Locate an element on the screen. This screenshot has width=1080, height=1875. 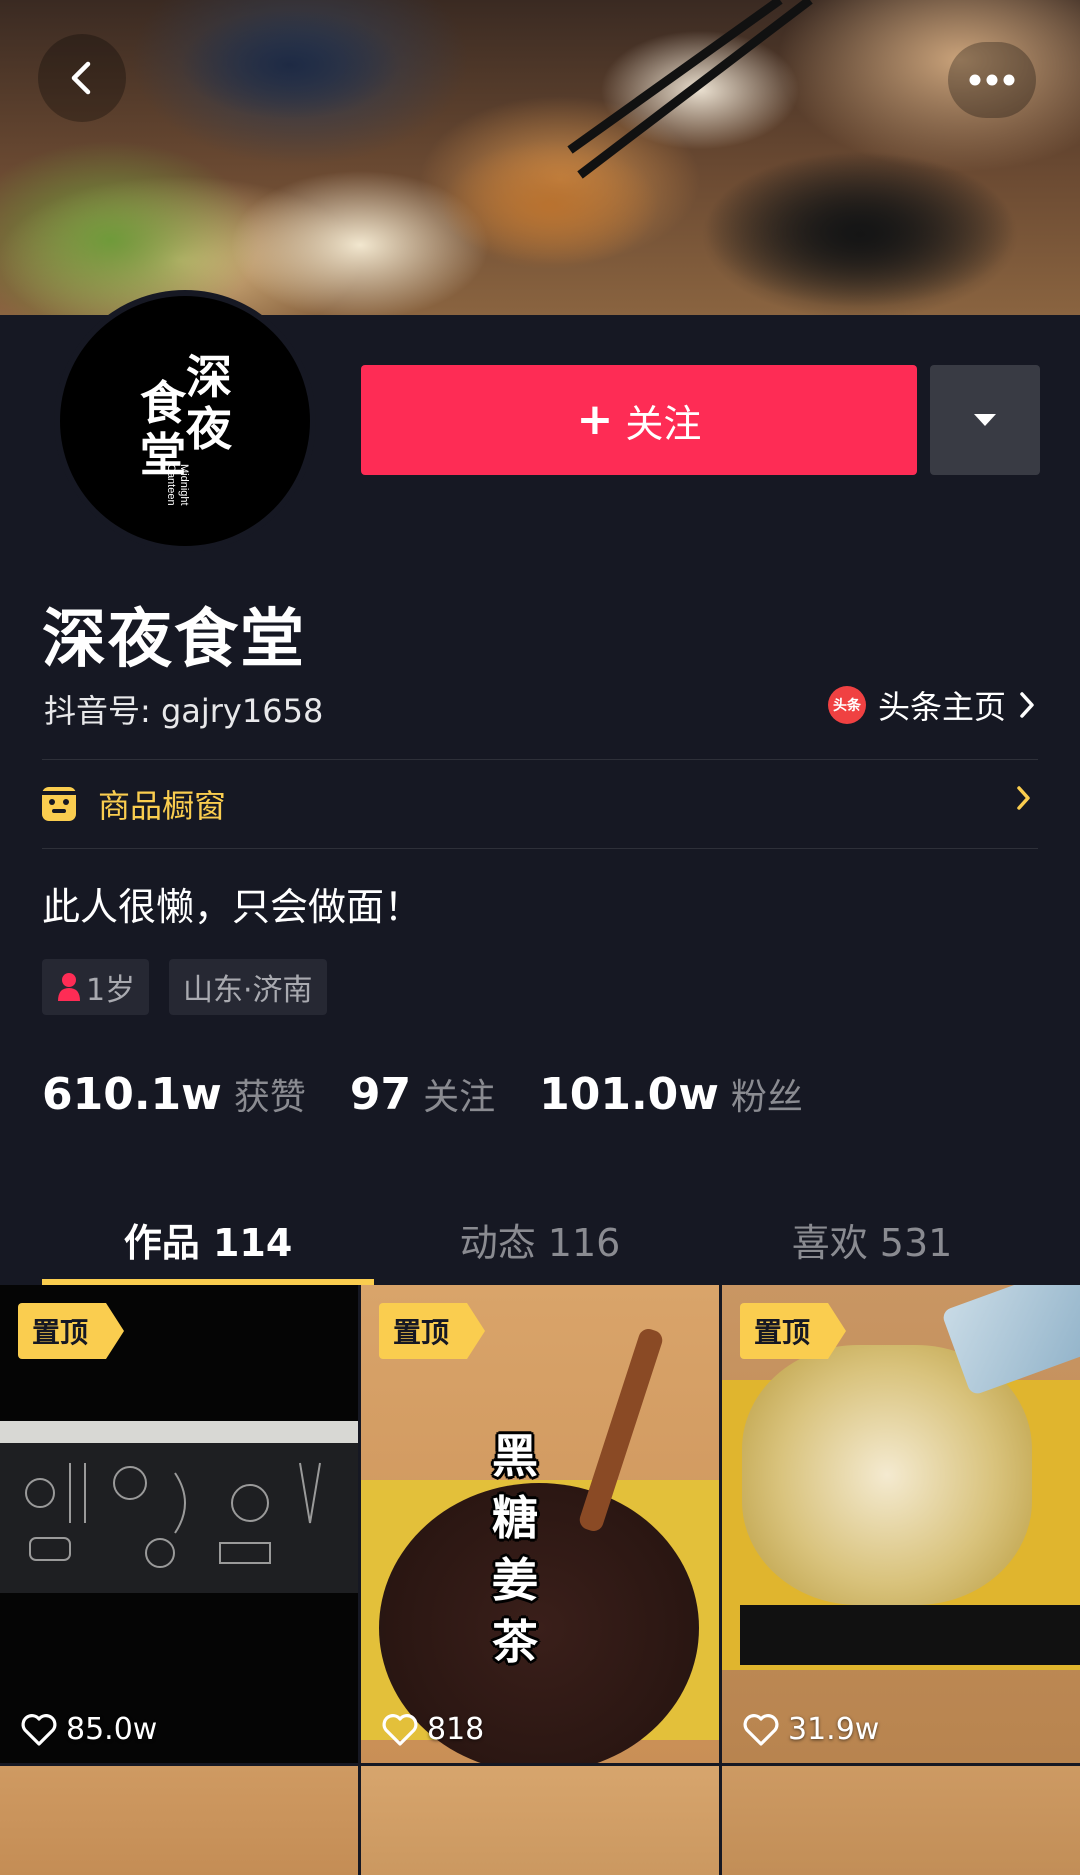
toutiao-homepage-link: 头条 头条主页 is located at coordinates (931, 705).